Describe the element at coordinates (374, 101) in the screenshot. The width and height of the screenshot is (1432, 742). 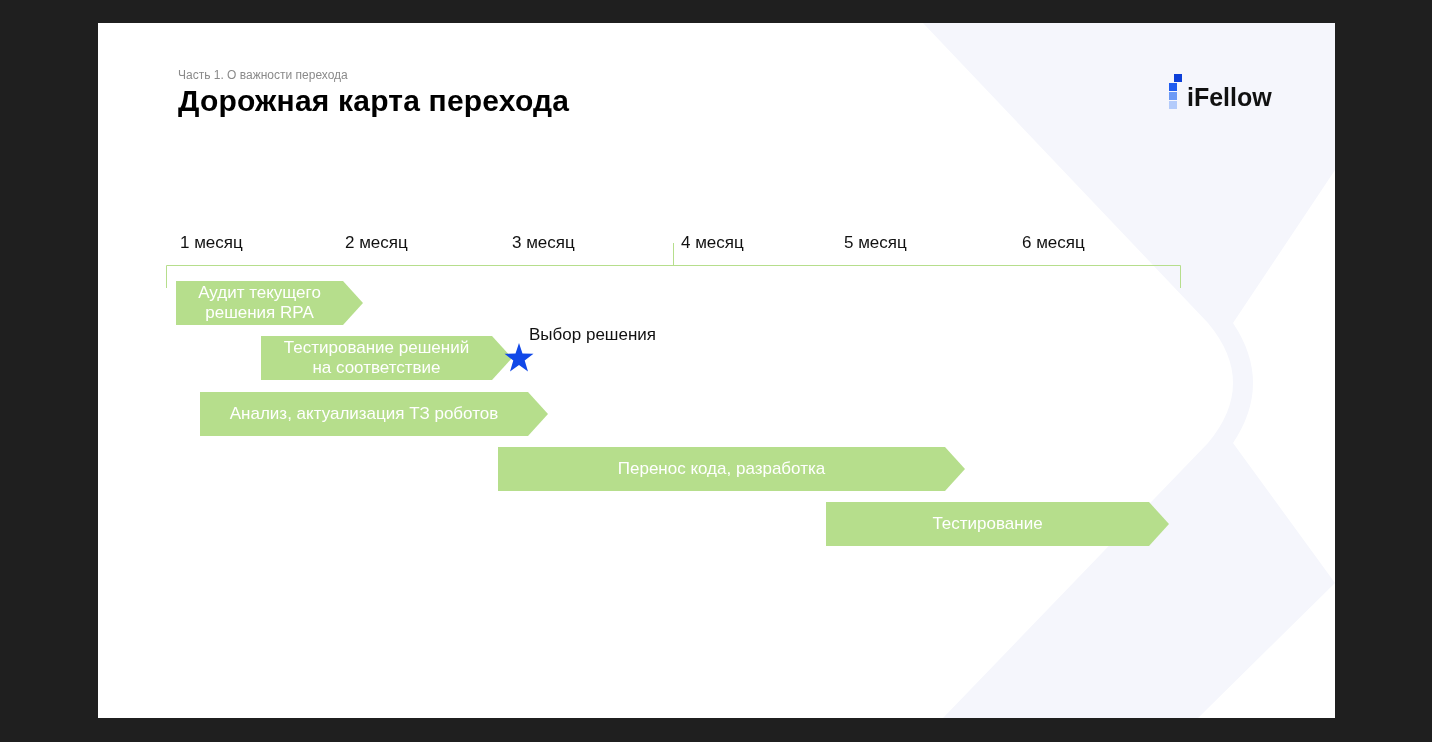
I see `slide-title: Дорожная карта перехода` at that location.